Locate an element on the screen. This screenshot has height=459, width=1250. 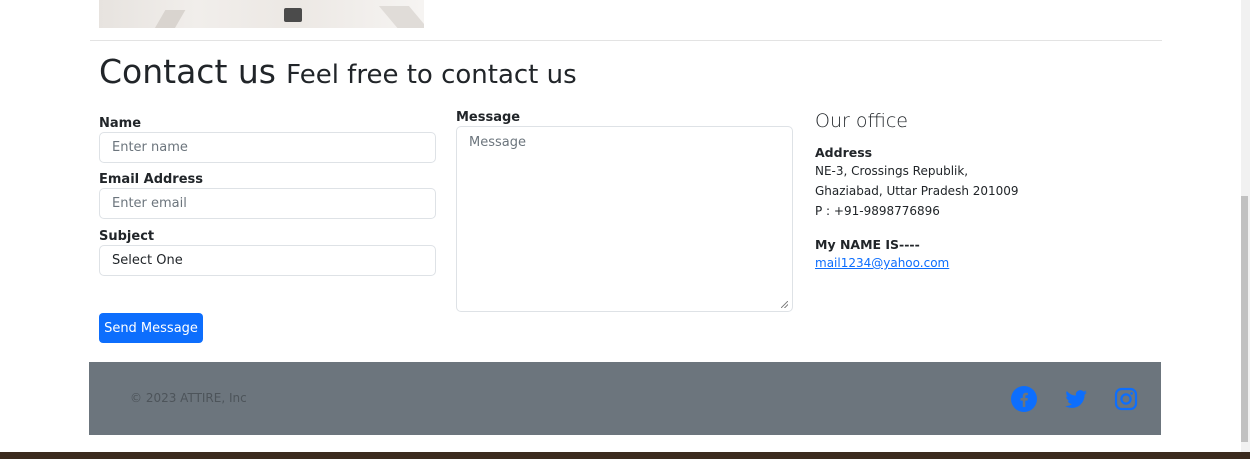
resize-grip-icon is located at coordinates (784, 304).